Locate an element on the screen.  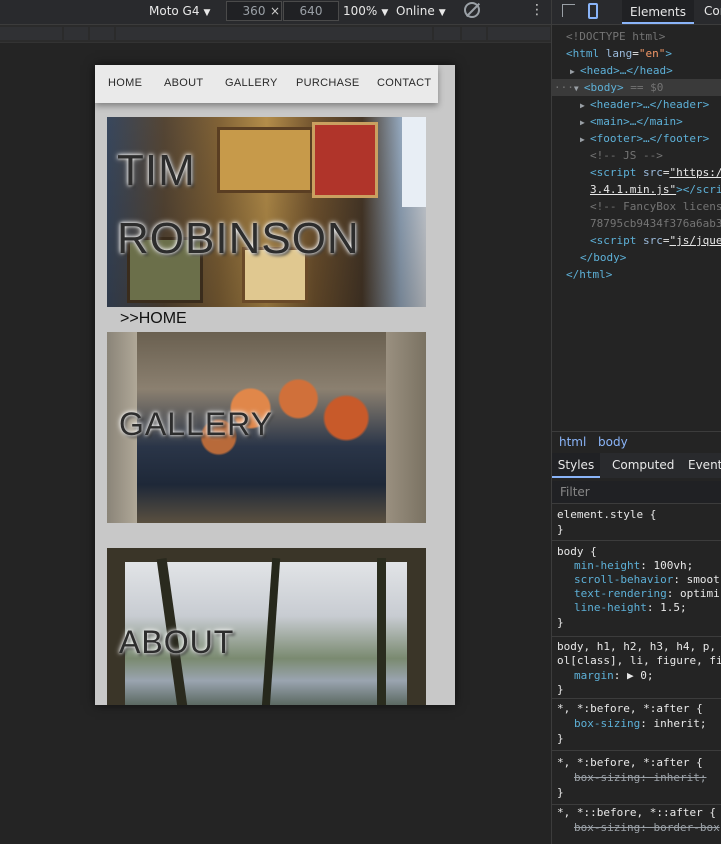
rule-prop: margin: ▶ 0; is located at coordinates (614, 675).